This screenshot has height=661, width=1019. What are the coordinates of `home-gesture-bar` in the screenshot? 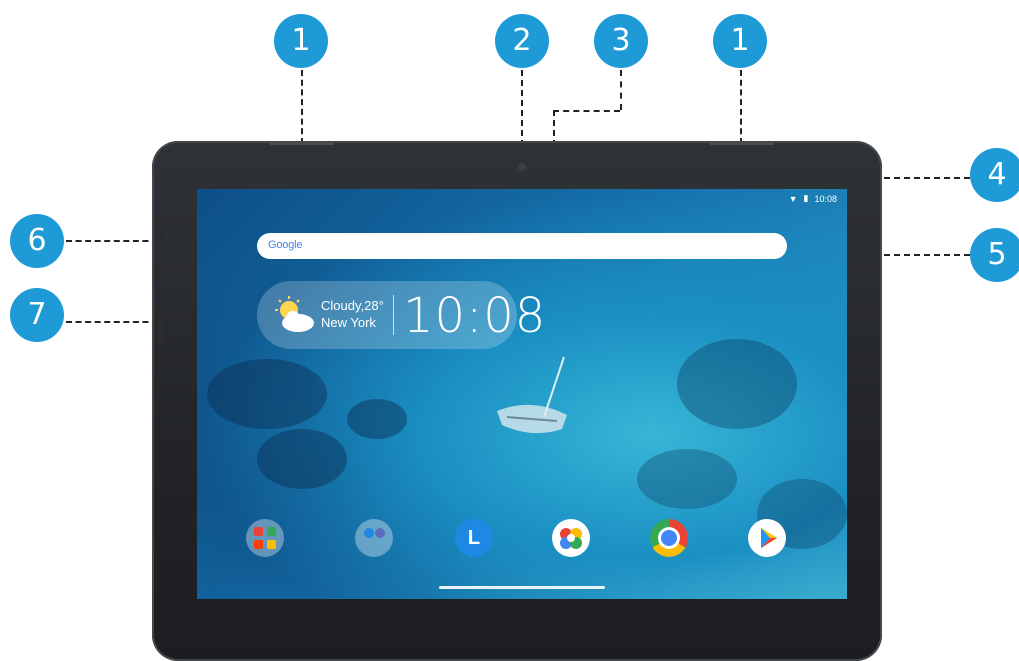 It's located at (522, 587).